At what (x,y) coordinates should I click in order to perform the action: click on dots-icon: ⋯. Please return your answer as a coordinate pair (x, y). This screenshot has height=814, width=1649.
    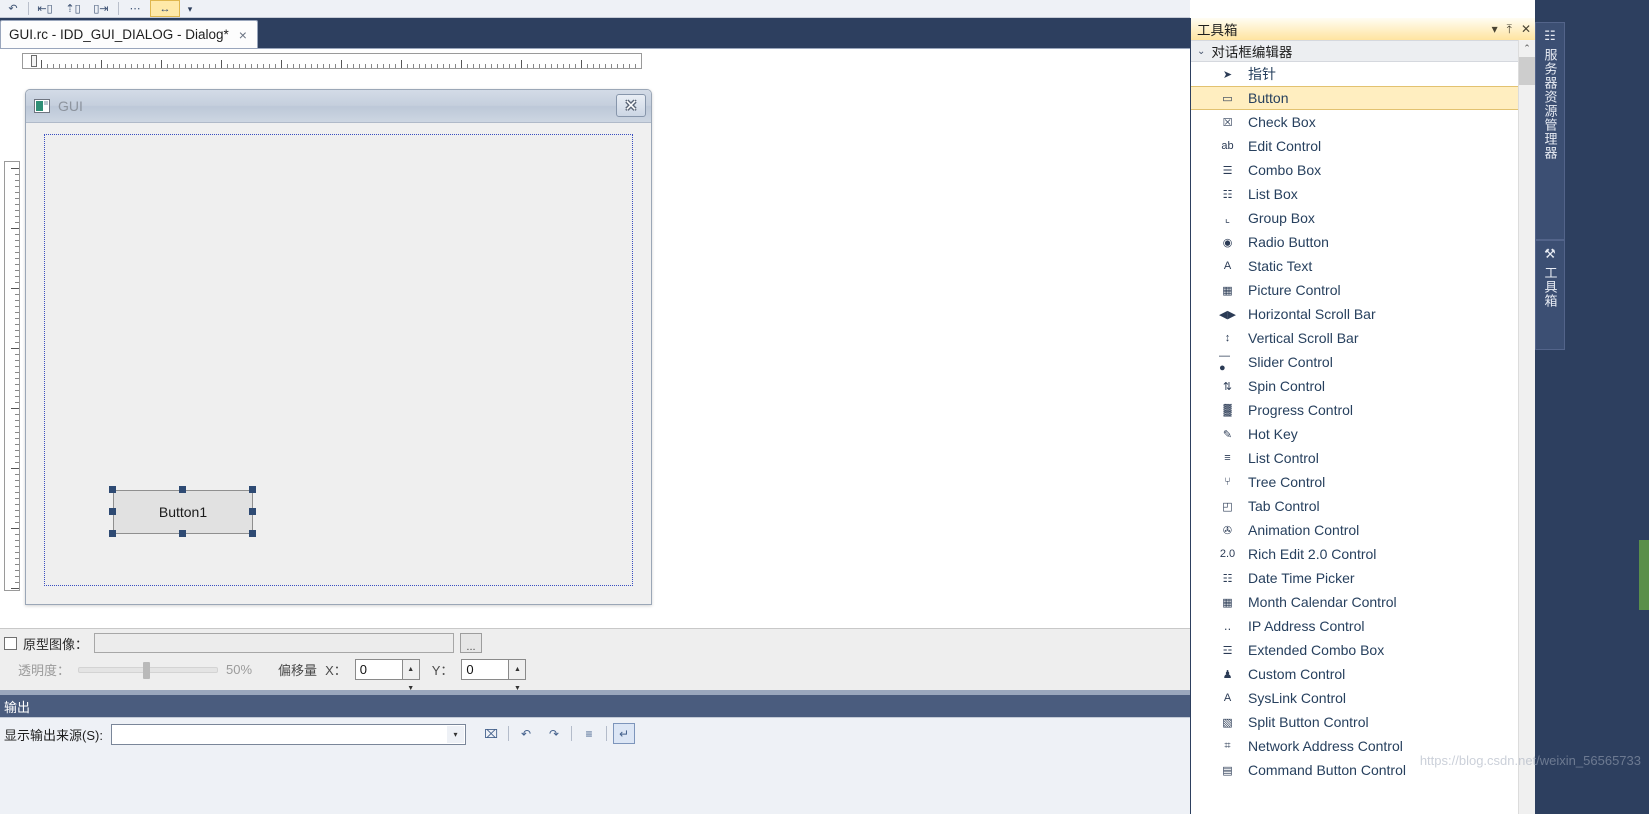
    Looking at the image, I should click on (135, 9).